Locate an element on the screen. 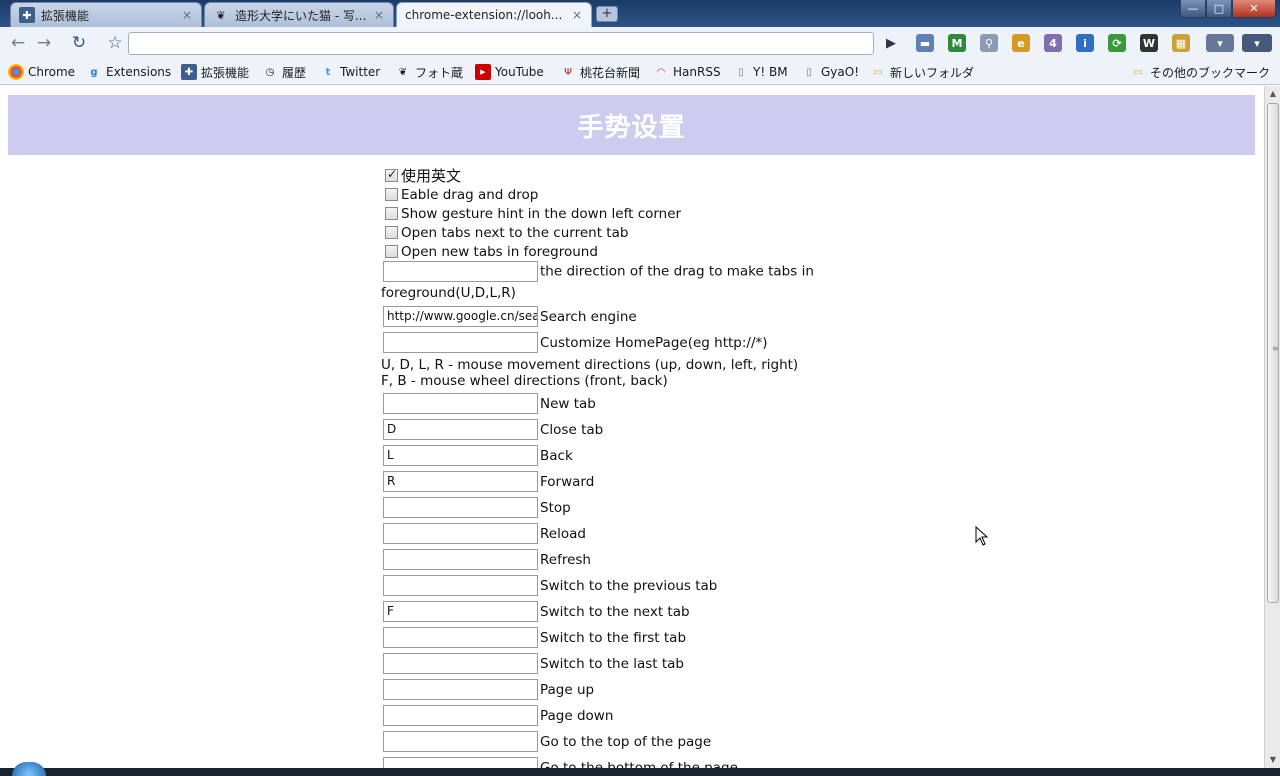 The image size is (1280, 776). address-bar is located at coordinates (501, 43).